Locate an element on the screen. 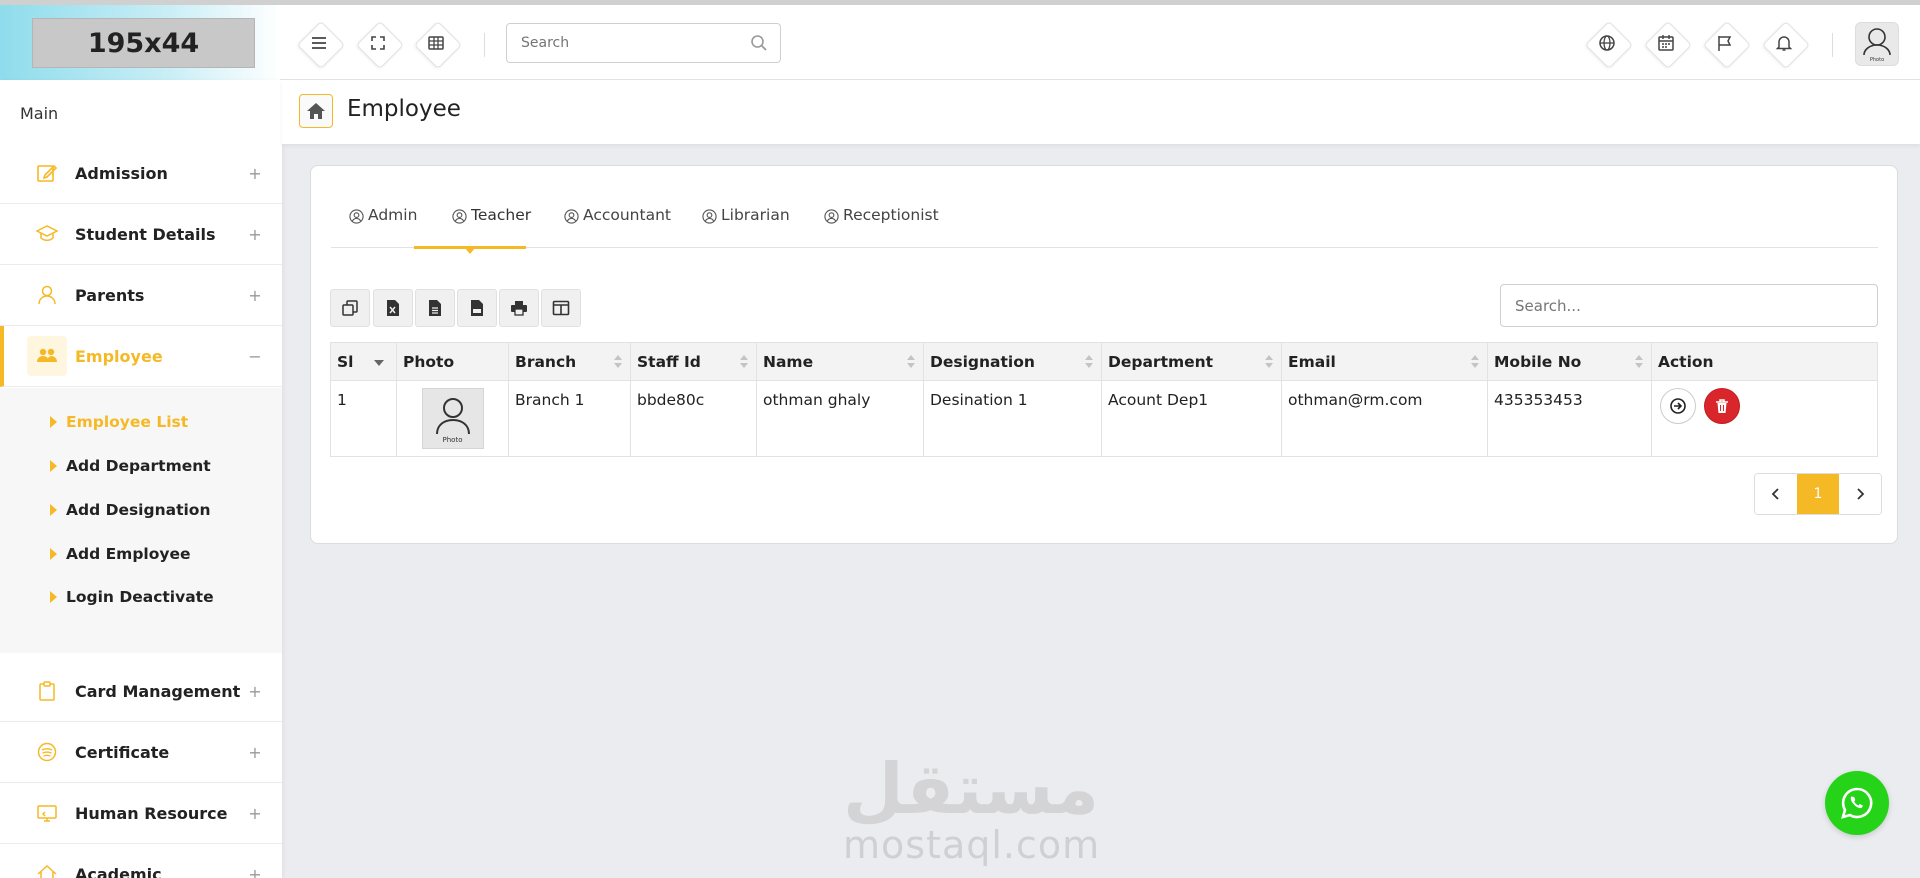 Image resolution: width=1920 pixels, height=878 pixels. column-header-designation: Designation is located at coordinates (1012, 361).